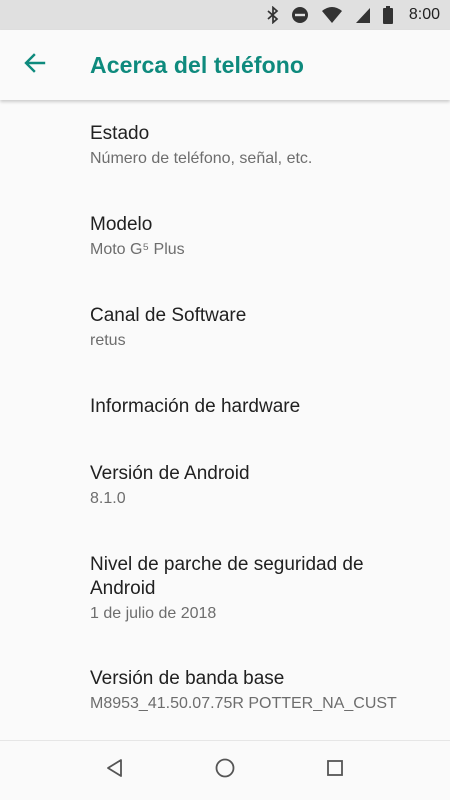 The width and height of the screenshot is (450, 800). What do you see at coordinates (332, 15) in the screenshot?
I see `wifi-icon` at bounding box center [332, 15].